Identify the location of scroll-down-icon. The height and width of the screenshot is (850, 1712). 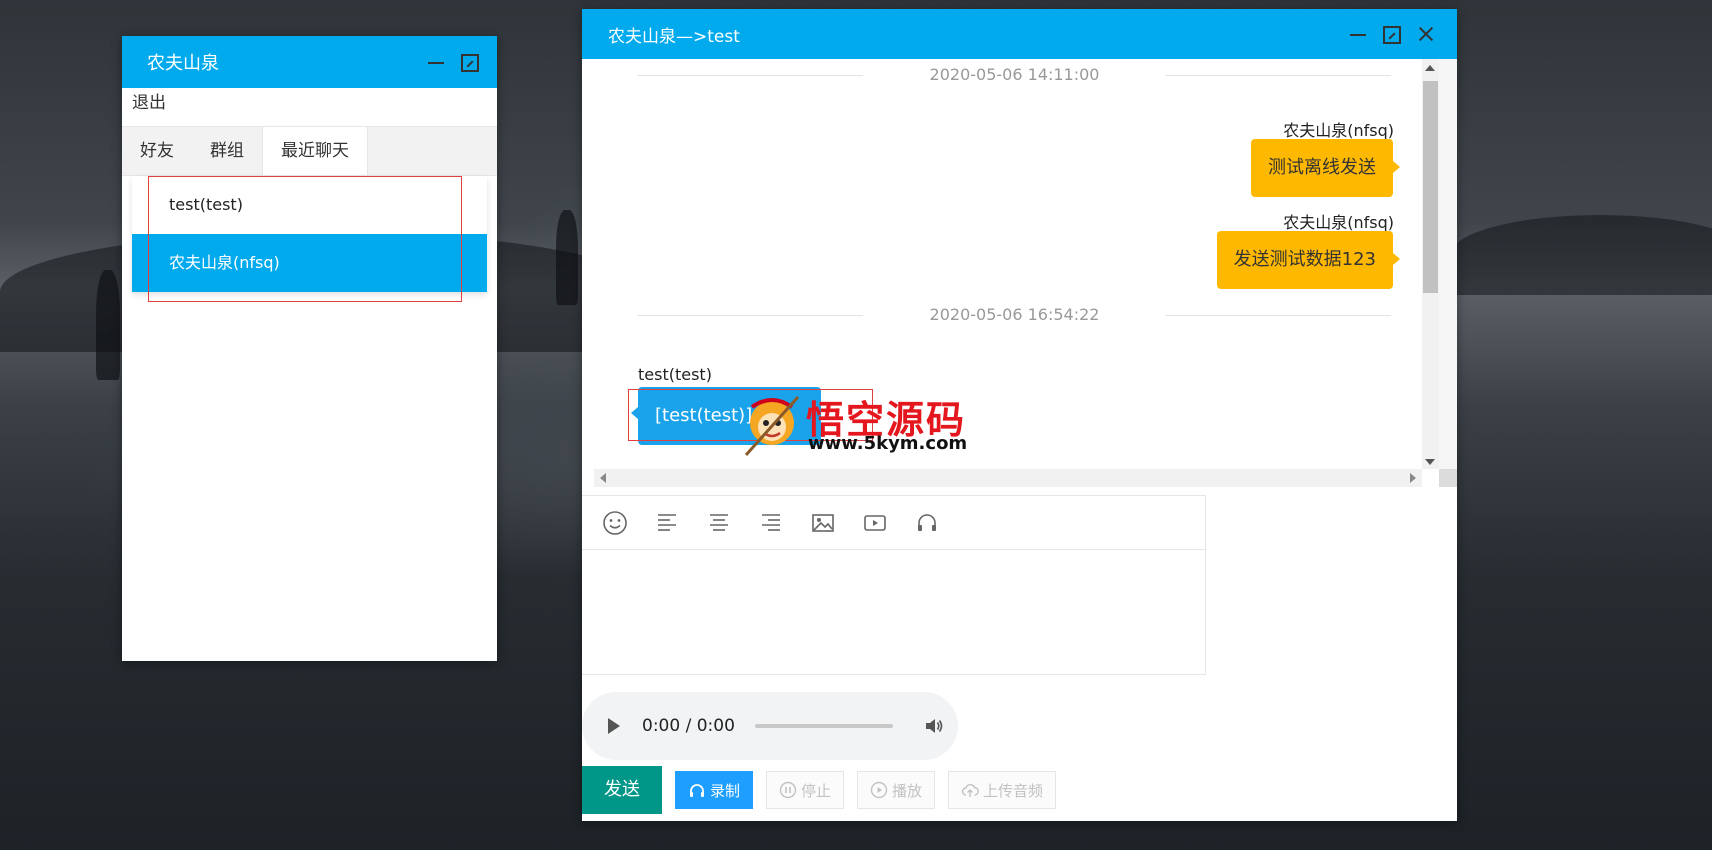
(1430, 462).